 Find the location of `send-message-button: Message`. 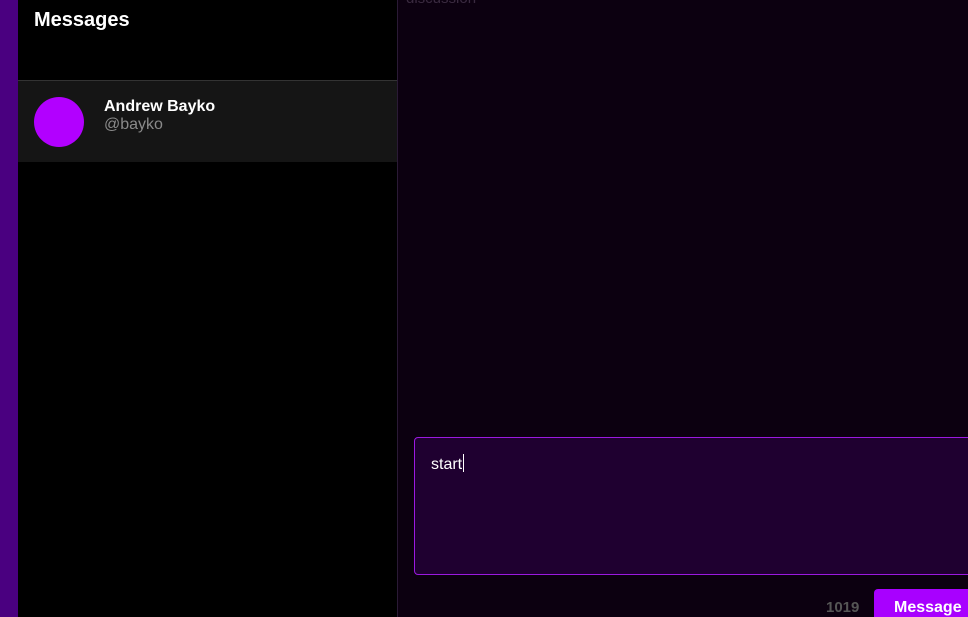

send-message-button: Message is located at coordinates (921, 603).